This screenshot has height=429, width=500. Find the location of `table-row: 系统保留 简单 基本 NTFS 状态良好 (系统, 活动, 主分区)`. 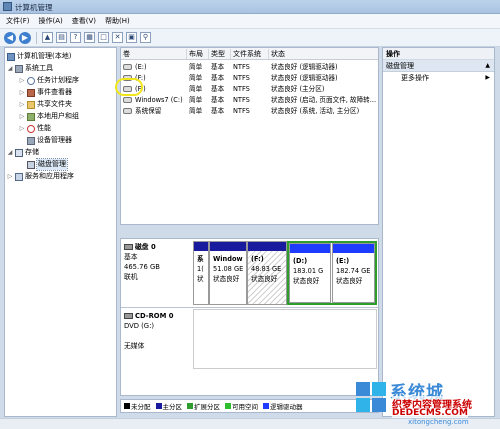

table-row: 系统保留 简单 基本 NTFS 状态良好 (系统, 活动, 主分区) is located at coordinates (249, 111).